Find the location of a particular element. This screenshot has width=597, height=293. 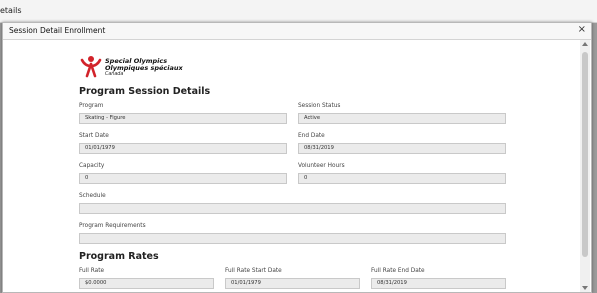

schedule-field is located at coordinates (292, 208).